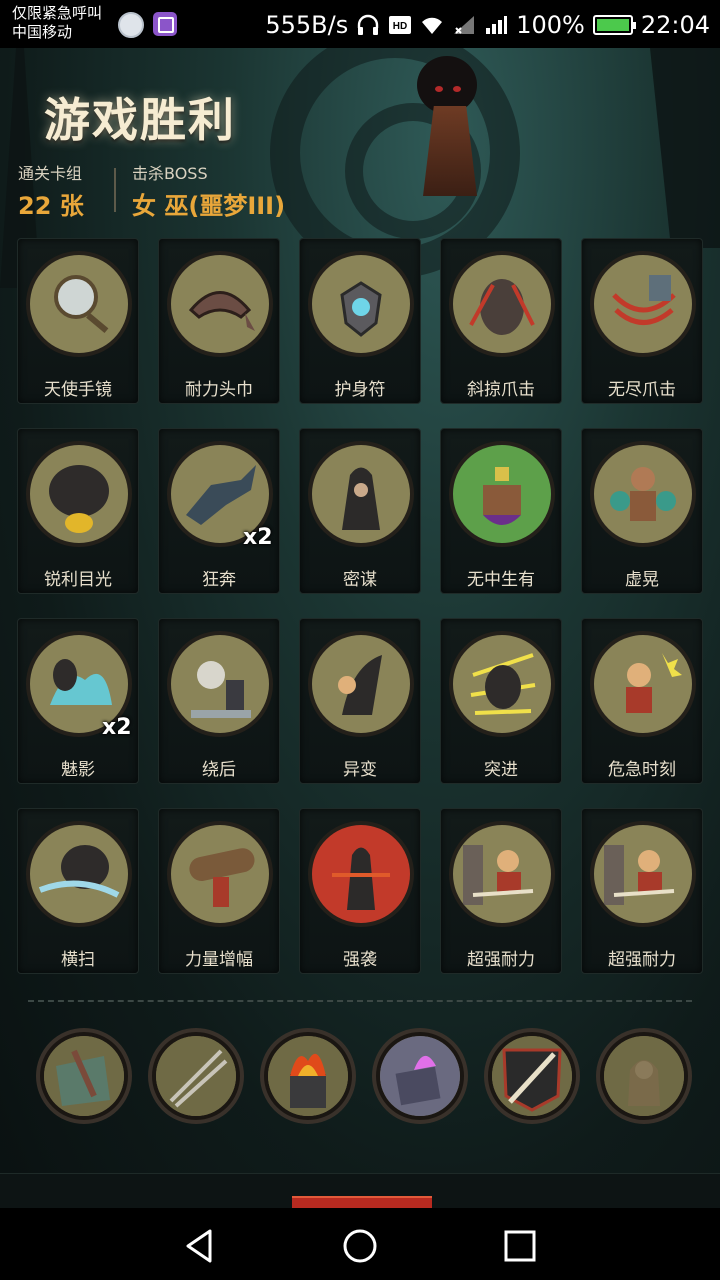 Image resolution: width=720 pixels, height=1280 pixels. What do you see at coordinates (115, 190) in the screenshot?
I see `divider` at bounding box center [115, 190].